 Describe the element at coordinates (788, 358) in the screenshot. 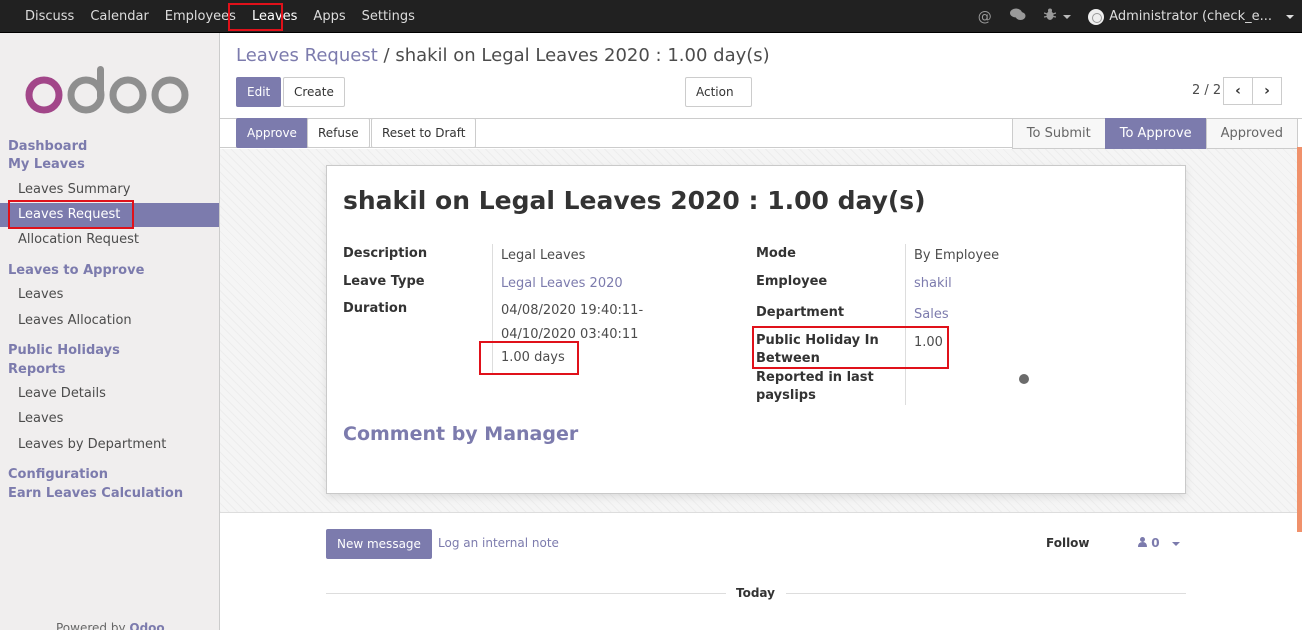

I see `public-holiday-label-line2: Between` at that location.